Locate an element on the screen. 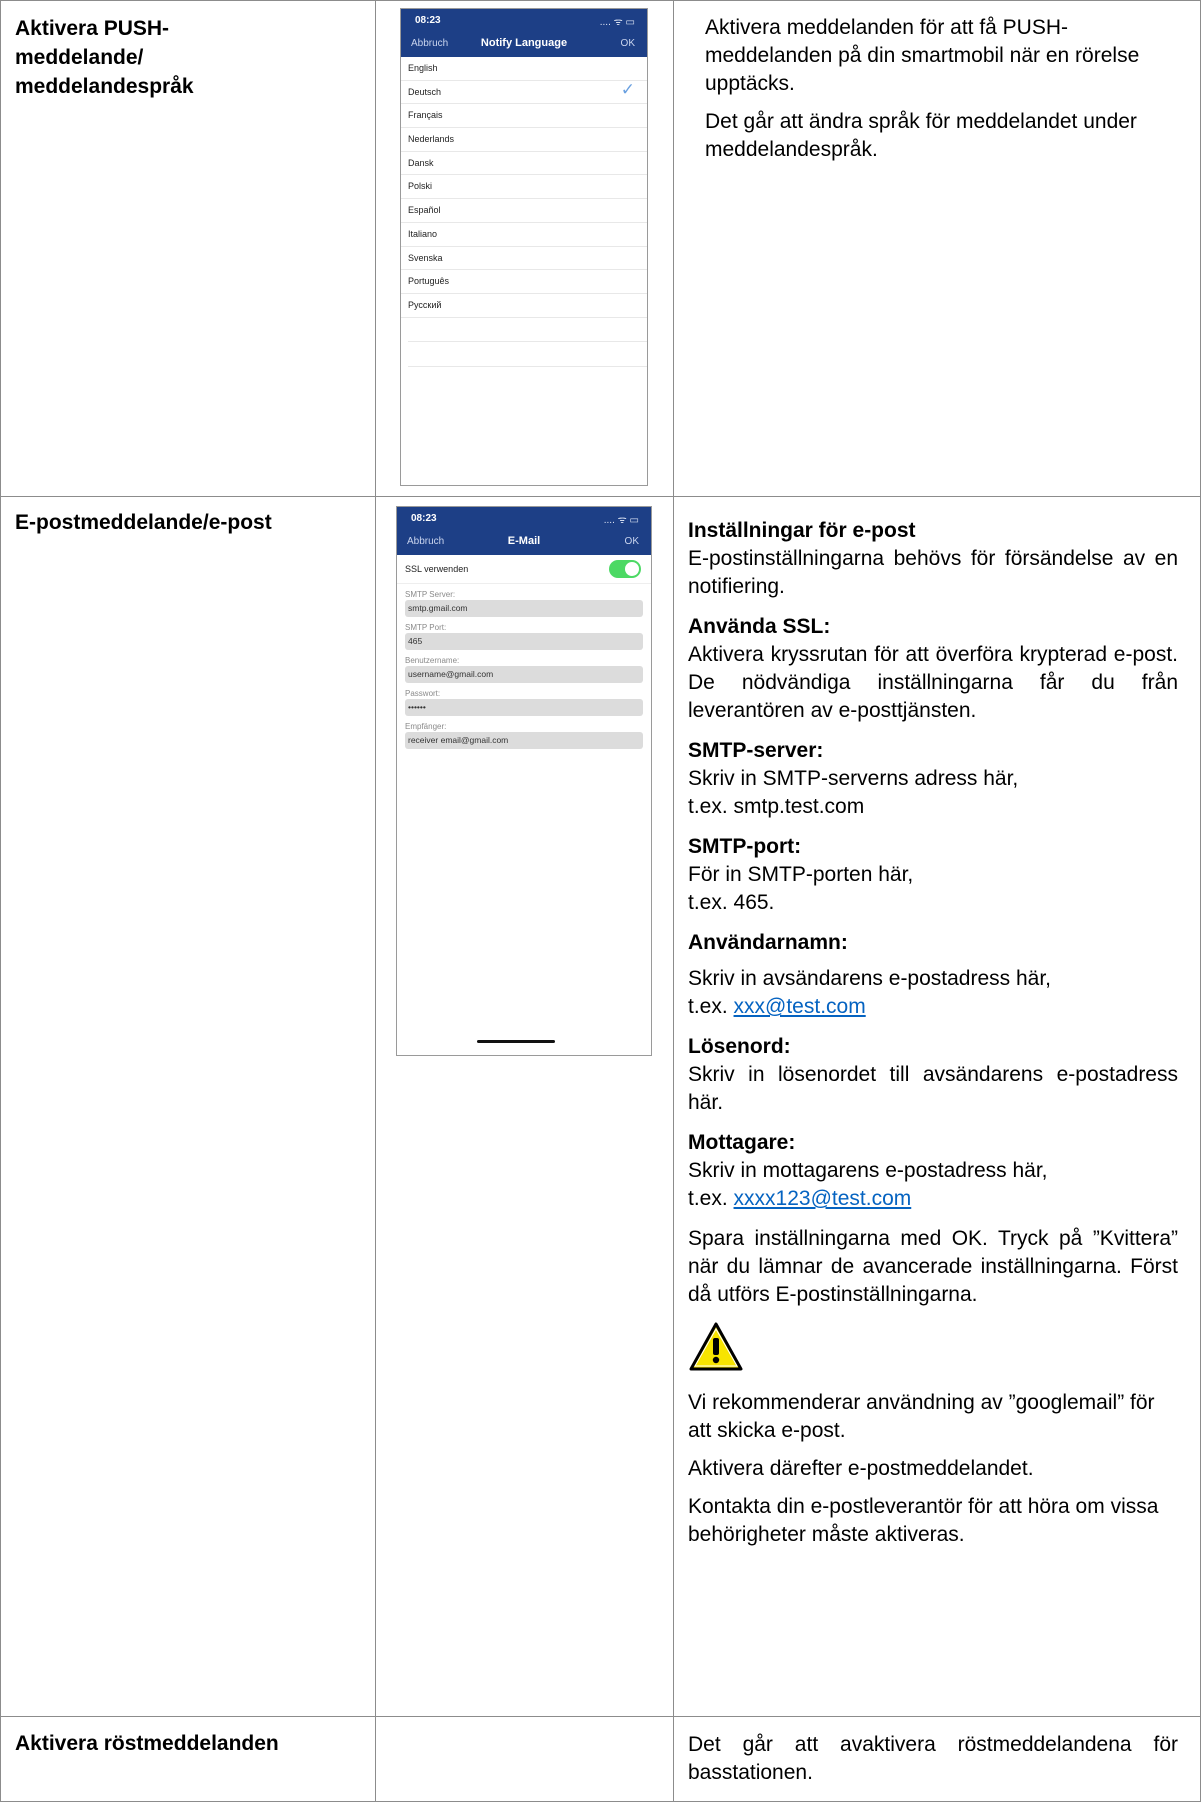  language-item: Dansk is located at coordinates (524, 164).